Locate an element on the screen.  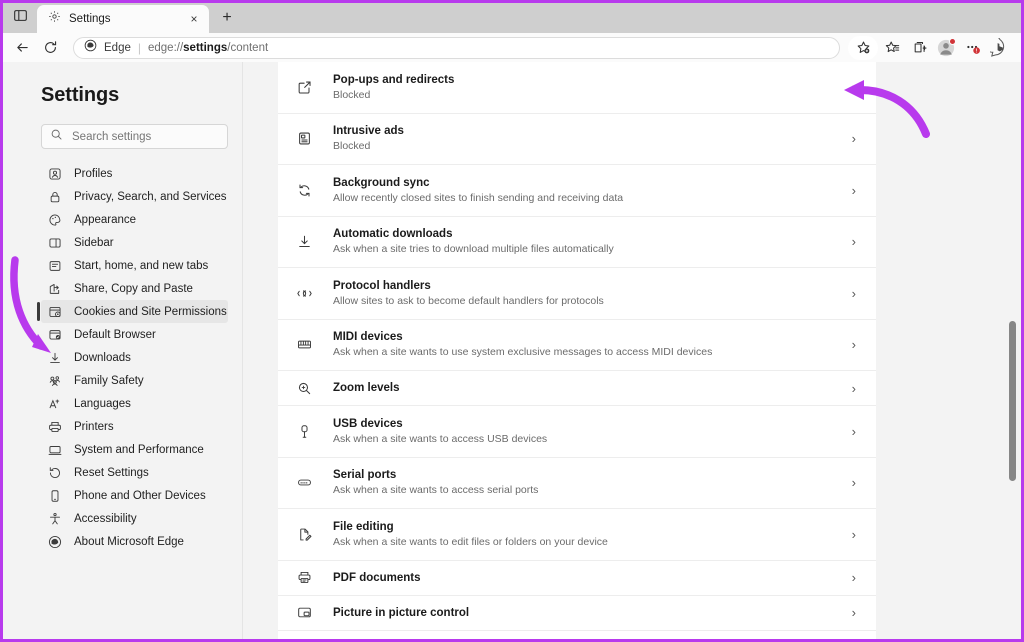
sidebar-item-share-copy-paste: Share, Copy and Paste is located at coordinates (134, 288).